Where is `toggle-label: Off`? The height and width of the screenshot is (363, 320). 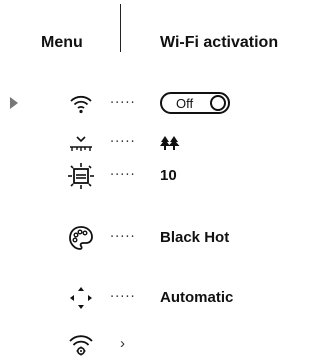
toggle-label: Off is located at coordinates (185, 103).